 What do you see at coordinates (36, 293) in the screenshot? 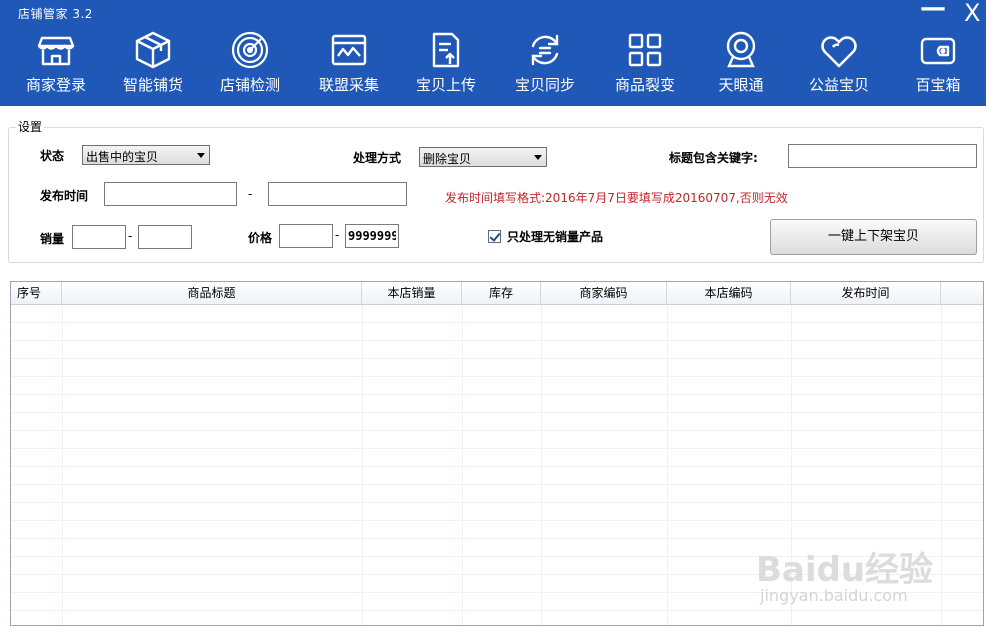
I see `column-header-index: 序号` at bounding box center [36, 293].